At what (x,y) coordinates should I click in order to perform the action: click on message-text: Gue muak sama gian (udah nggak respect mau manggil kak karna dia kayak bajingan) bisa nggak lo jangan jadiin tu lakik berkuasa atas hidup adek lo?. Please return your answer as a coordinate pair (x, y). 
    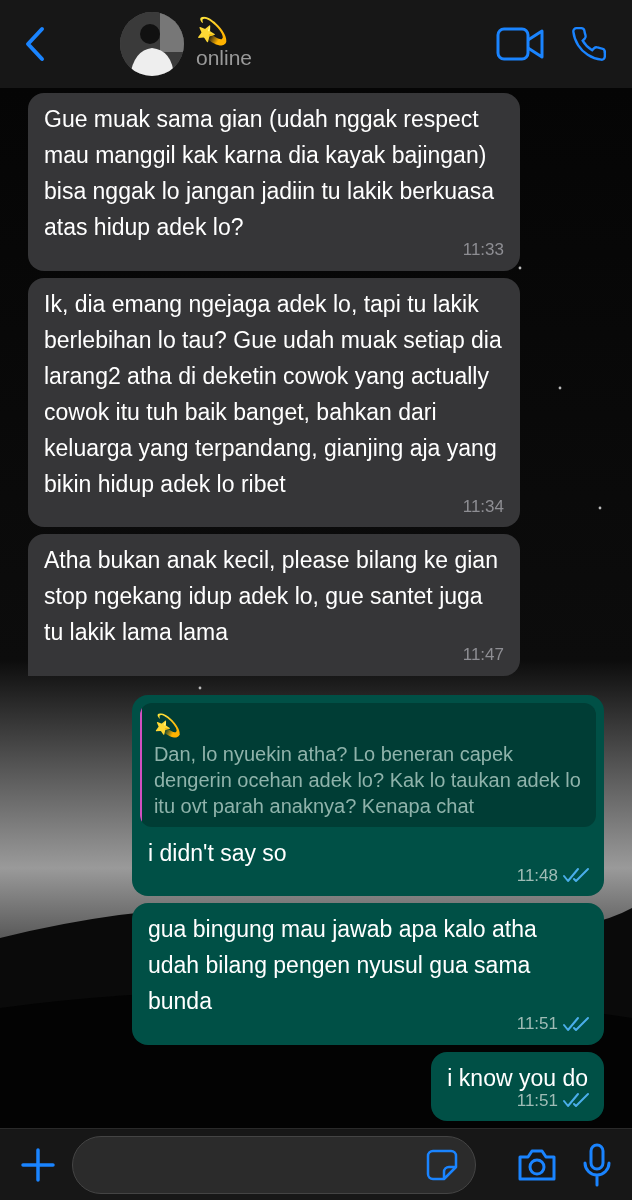
    Looking at the image, I should click on (270, 173).